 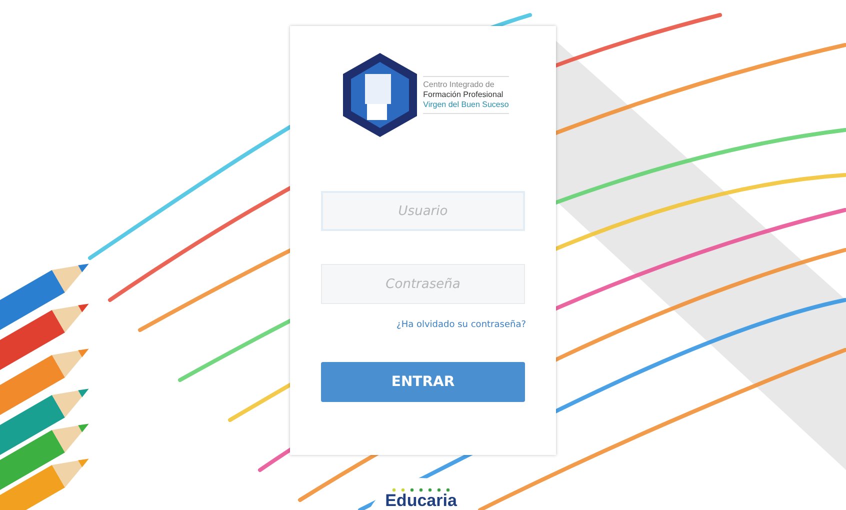 What do you see at coordinates (466, 105) in the screenshot?
I see `institution-name-line: Virgen del Buen Suceso` at bounding box center [466, 105].